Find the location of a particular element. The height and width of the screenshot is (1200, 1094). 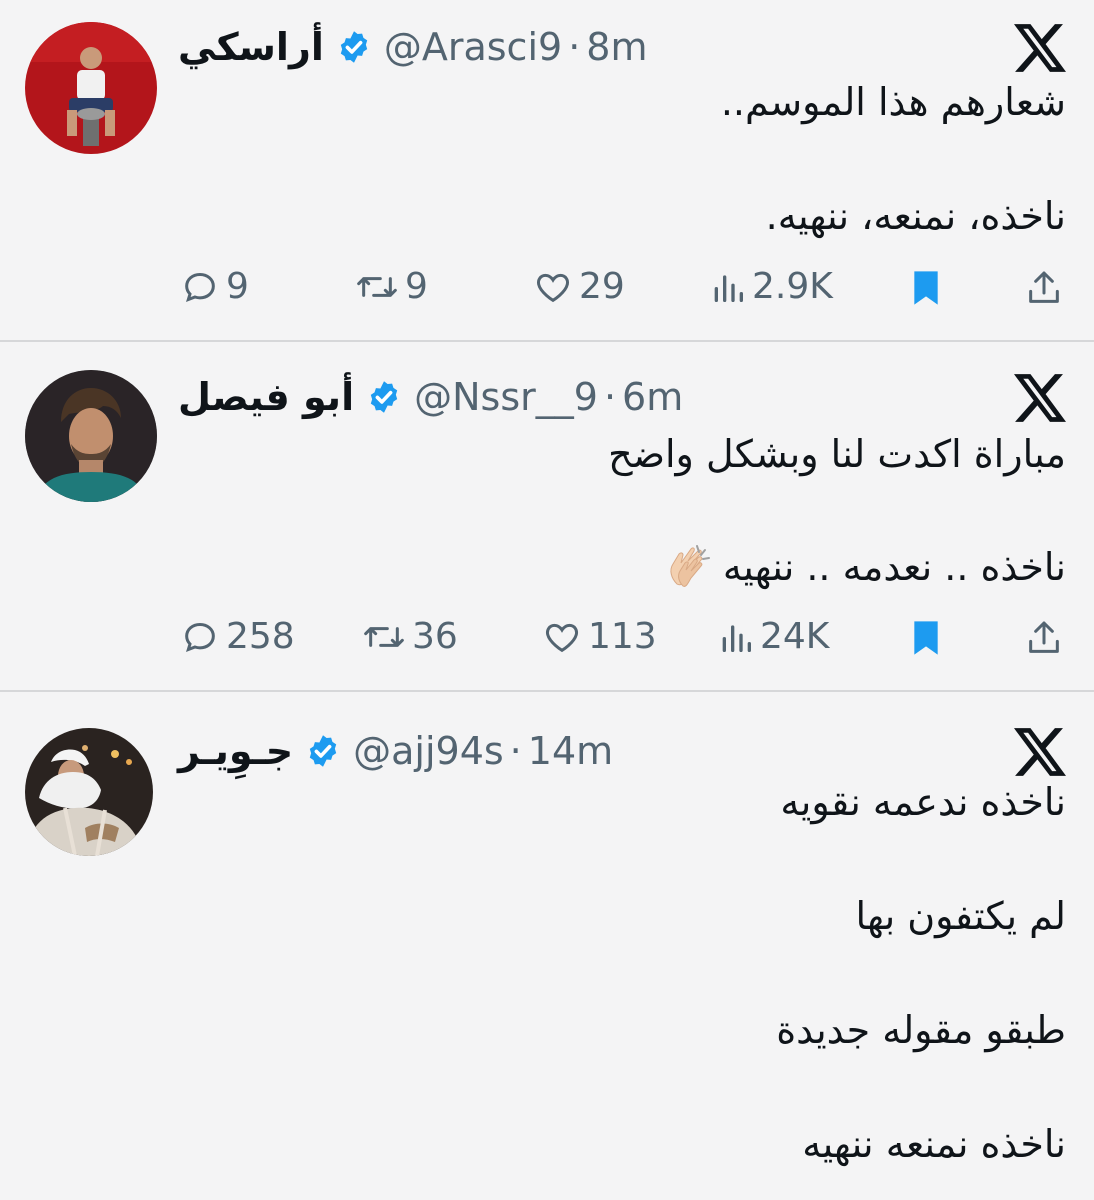

like-button: 113 is located at coordinates (599, 636).